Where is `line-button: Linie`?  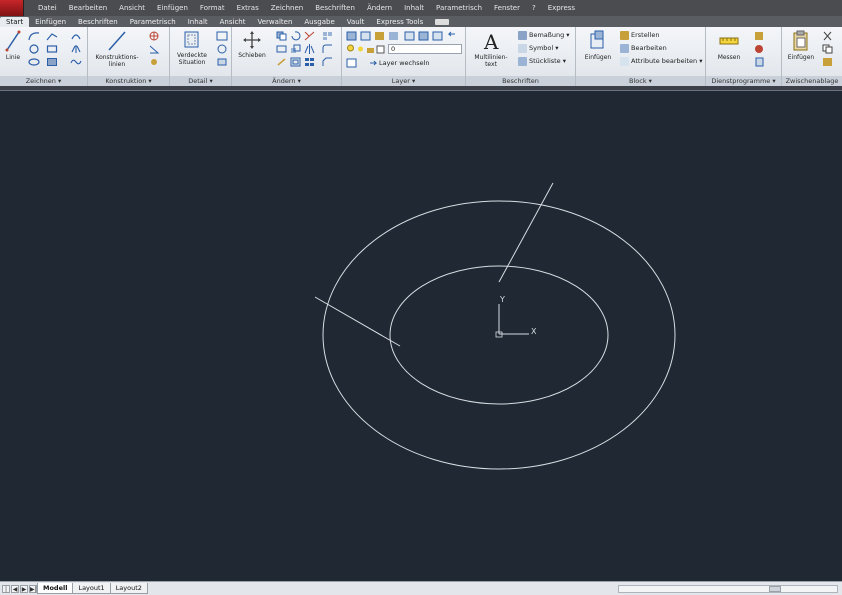 line-button: Linie is located at coordinates (13, 45).